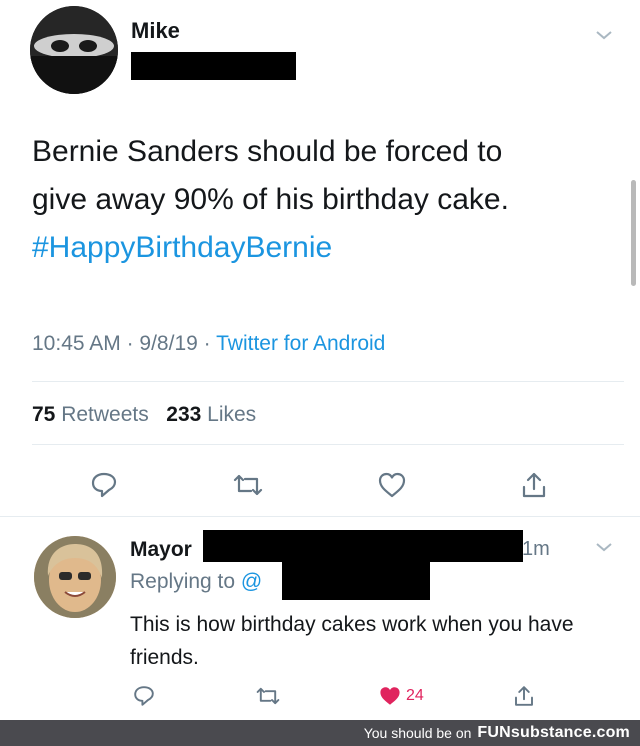 Image resolution: width=640 pixels, height=746 pixels. What do you see at coordinates (322, 248) in the screenshot?
I see `hashtag-link: #HappyBirthdayBernie` at bounding box center [322, 248].